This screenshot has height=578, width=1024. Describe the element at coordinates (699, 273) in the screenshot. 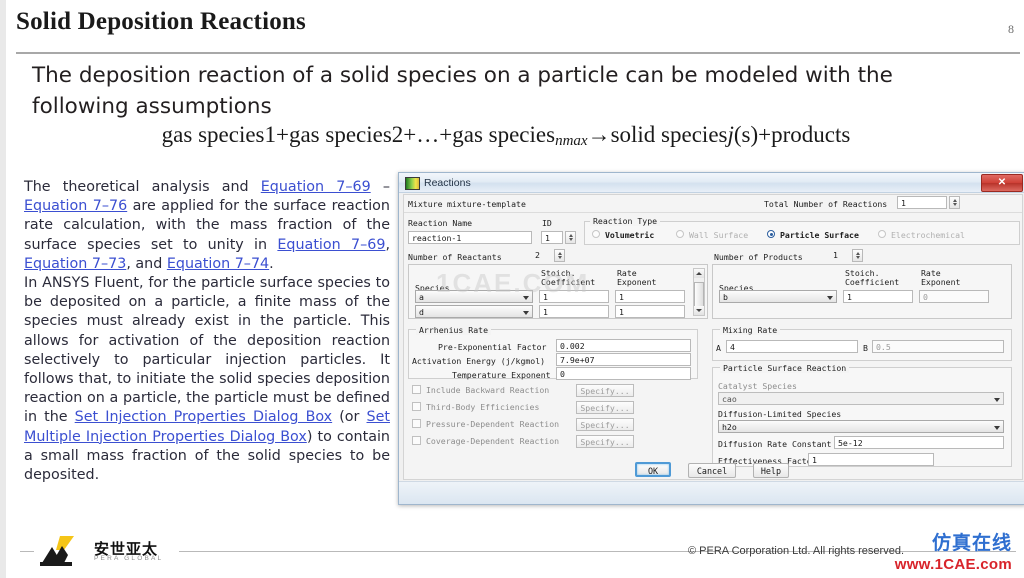

I see `scroll-up-icon` at that location.